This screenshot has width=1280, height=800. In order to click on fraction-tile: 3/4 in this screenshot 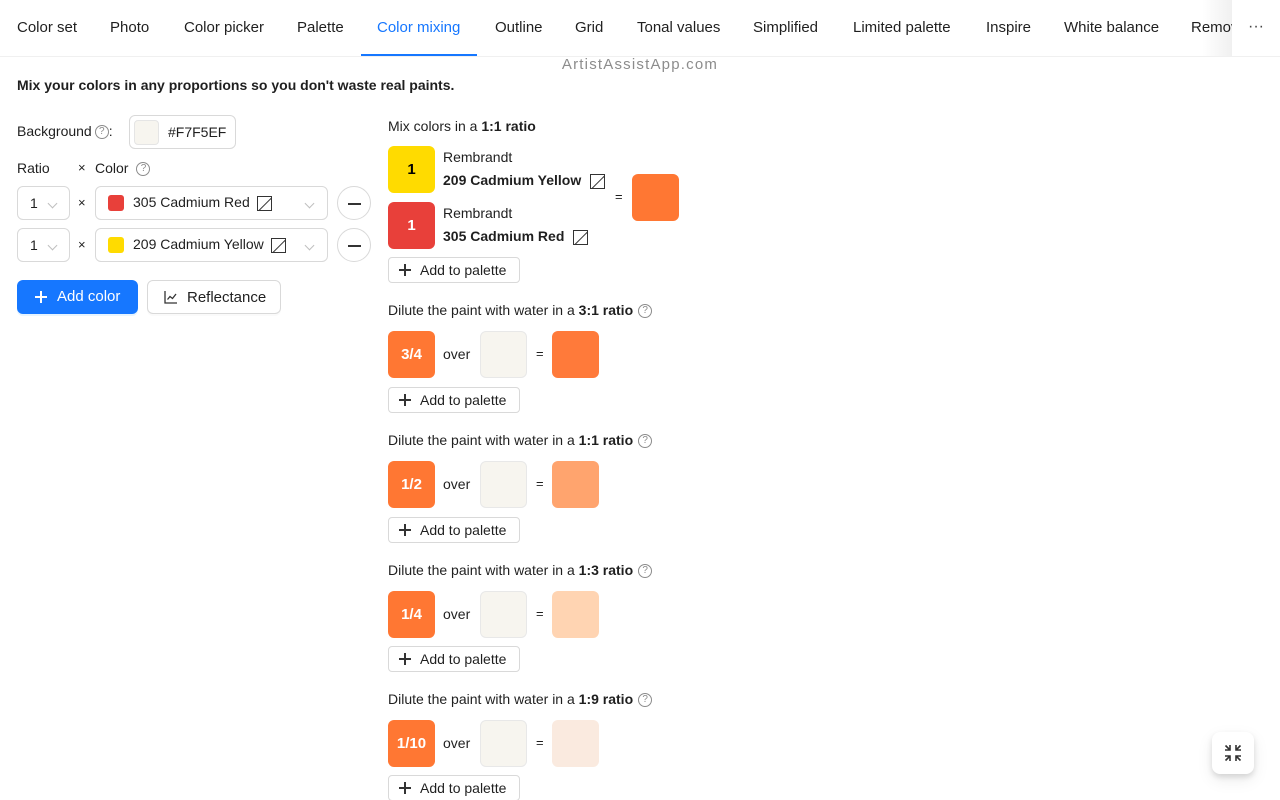, I will do `click(411, 354)`.